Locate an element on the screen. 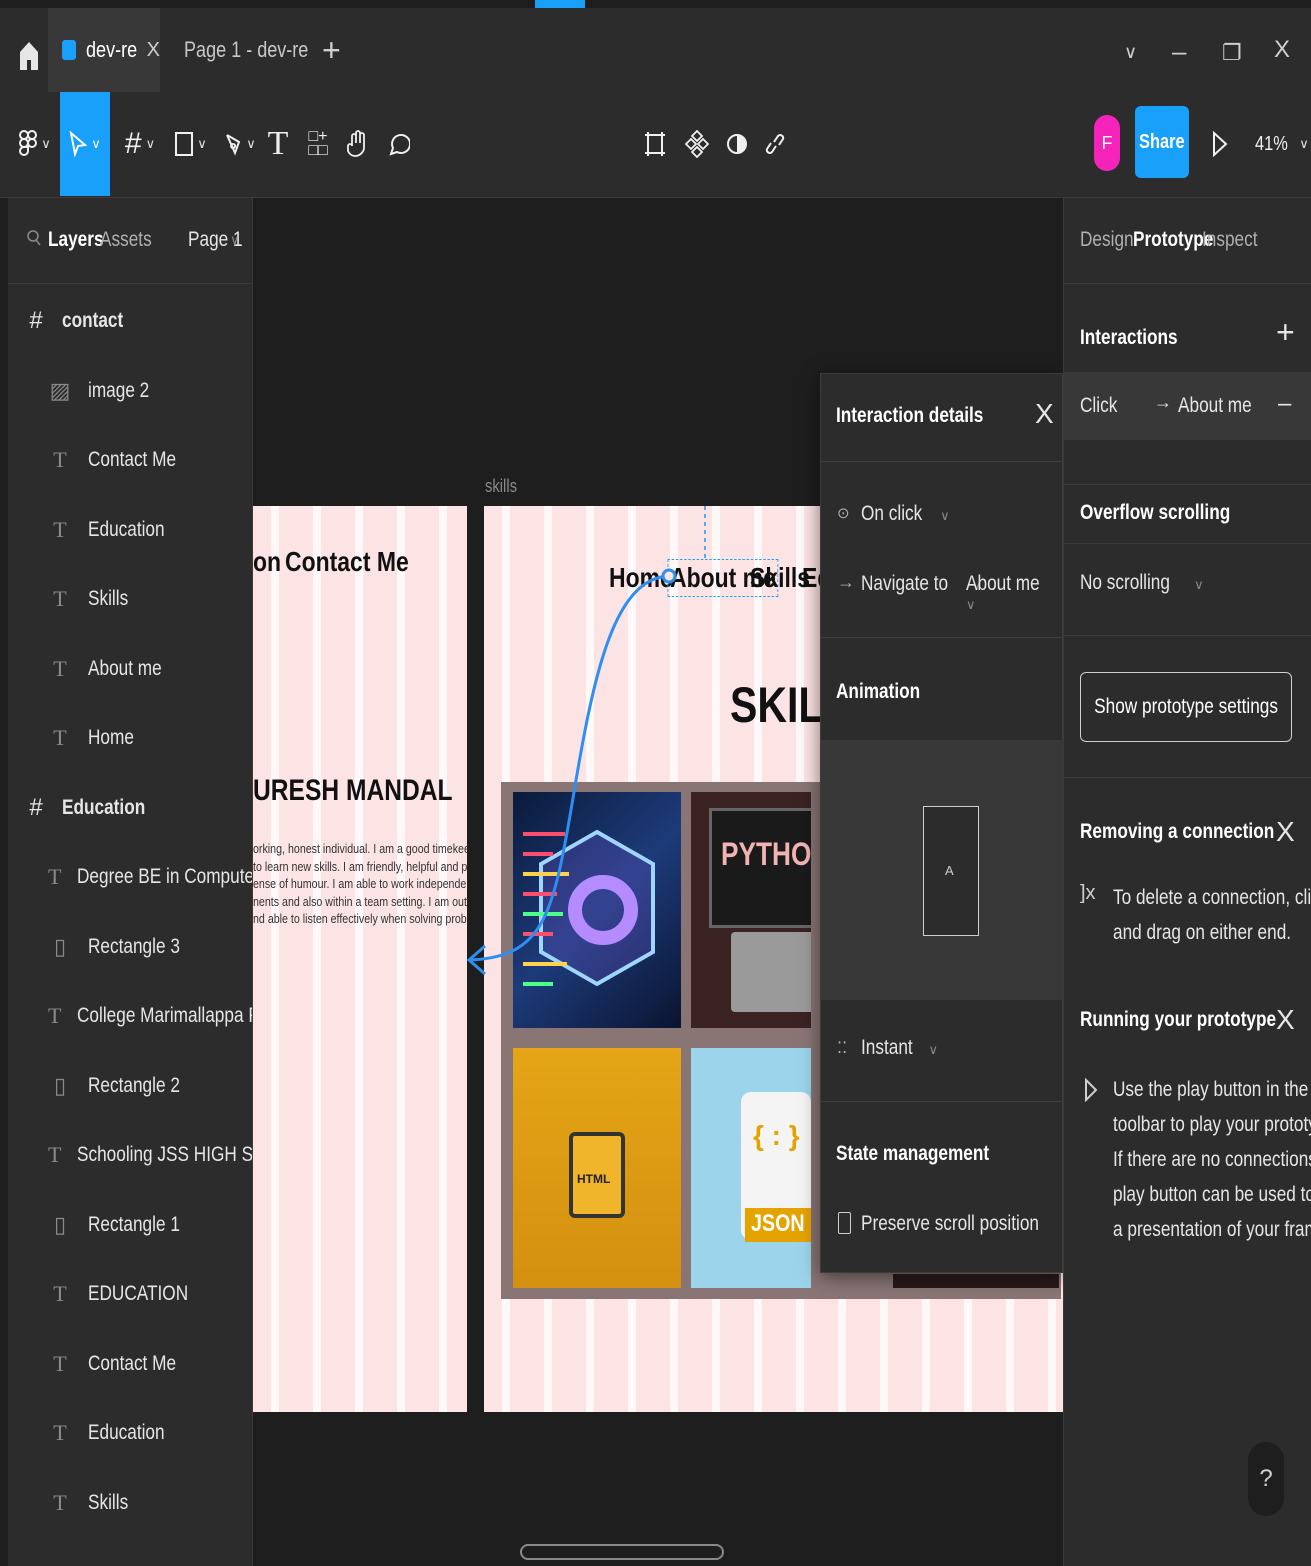  restore-icon: ❐ is located at coordinates (1232, 53).